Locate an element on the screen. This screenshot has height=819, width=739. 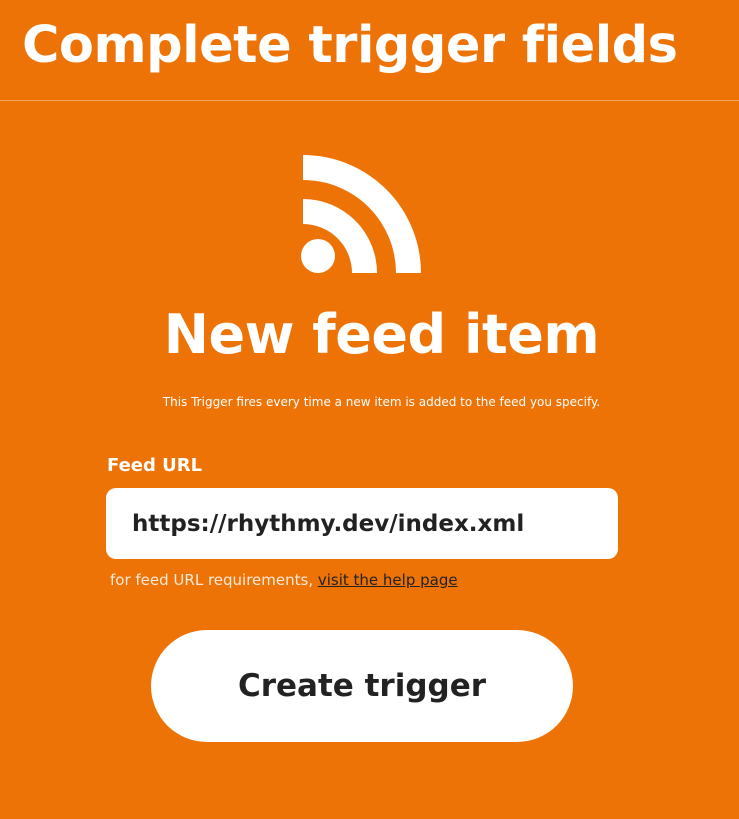
feed-url-label: Feed URL is located at coordinates (155, 465).